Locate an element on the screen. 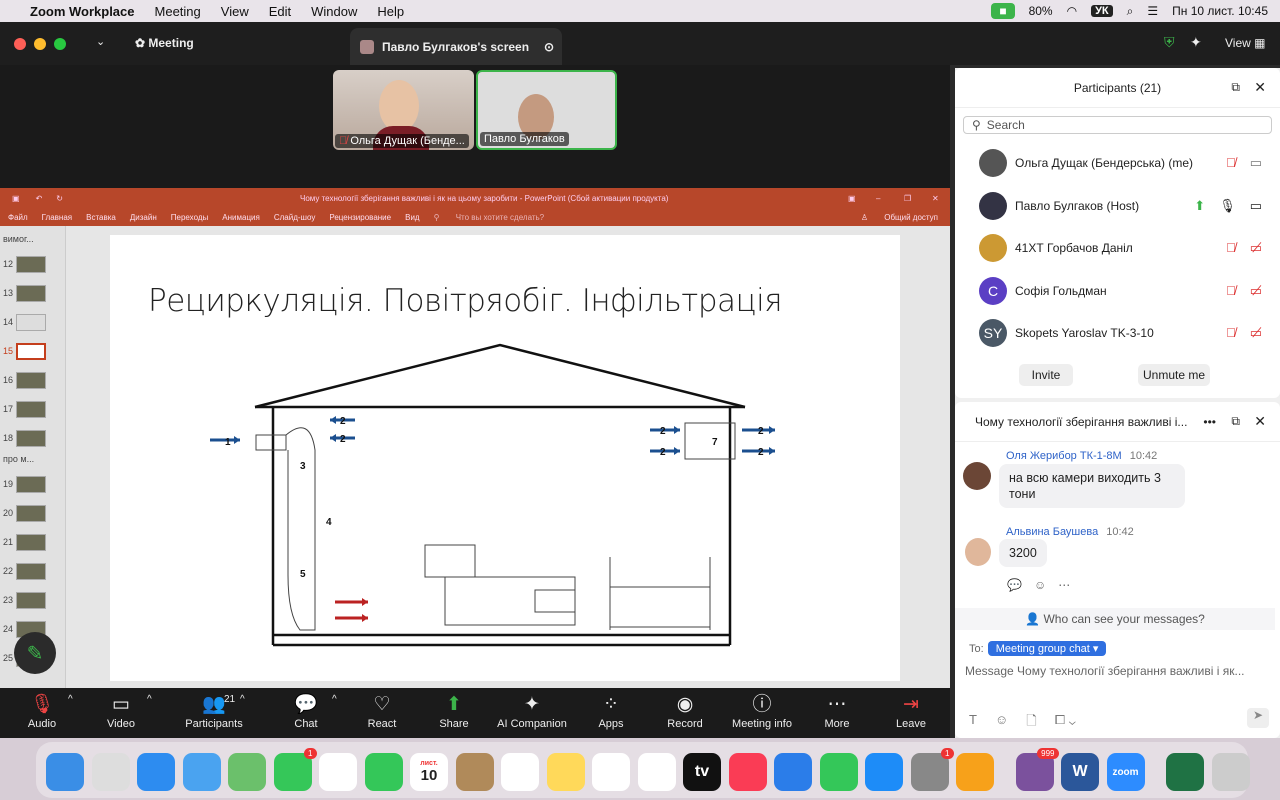 Image resolution: width=1280 pixels, height=800 pixels. file-icon: 🗋 is located at coordinates (1031, 723).